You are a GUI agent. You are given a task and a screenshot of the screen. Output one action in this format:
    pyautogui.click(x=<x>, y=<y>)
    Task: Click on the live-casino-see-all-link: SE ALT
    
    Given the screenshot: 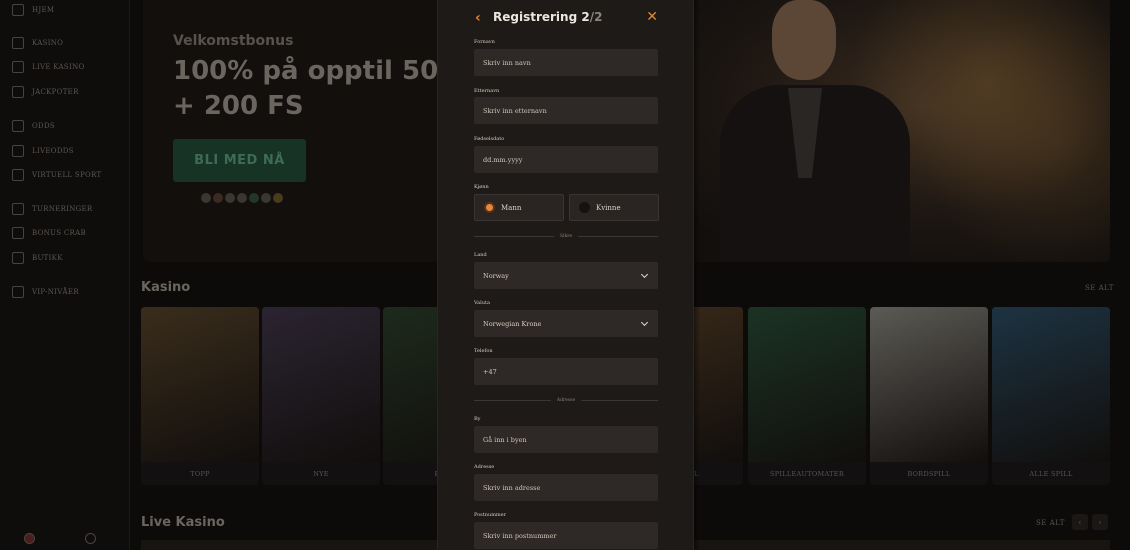 What is the action you would take?
    pyautogui.click(x=1050, y=523)
    